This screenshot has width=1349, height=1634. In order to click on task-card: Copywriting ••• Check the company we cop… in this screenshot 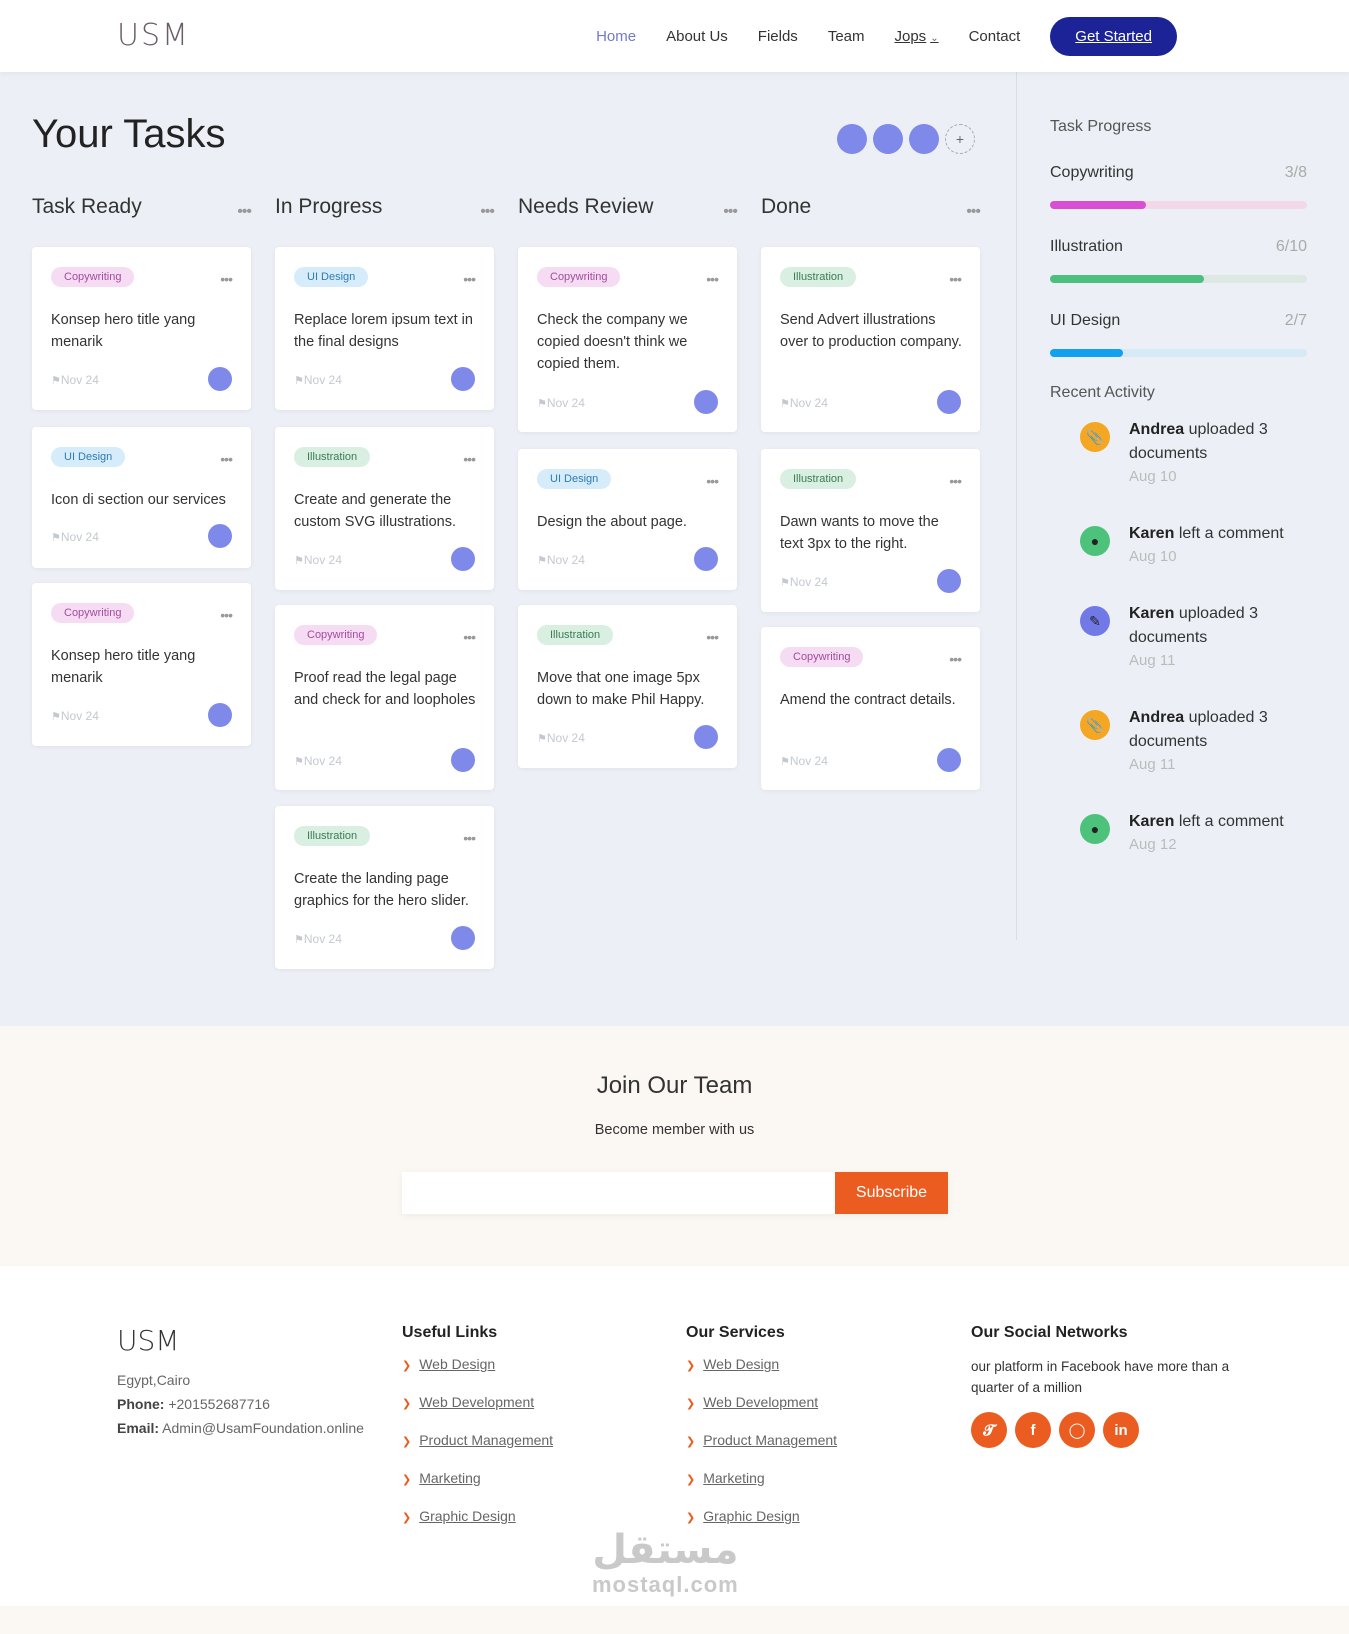, I will do `click(627, 339)`.